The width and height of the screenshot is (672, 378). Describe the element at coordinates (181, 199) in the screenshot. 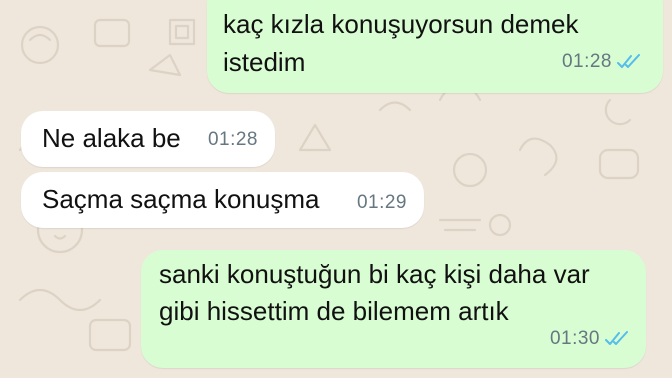

I see `message-text-line: Saçma saçma konuşma` at that location.